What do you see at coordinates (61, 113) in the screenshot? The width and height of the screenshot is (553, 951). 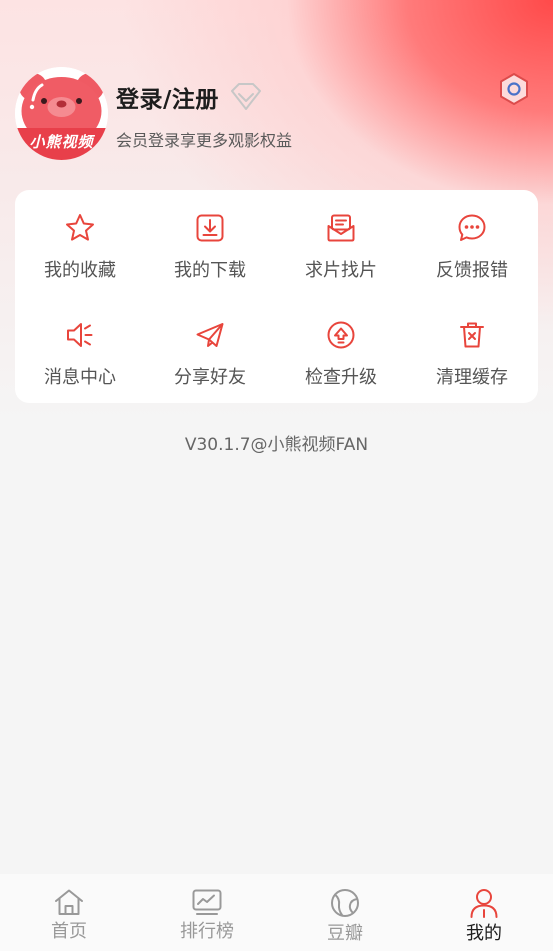 I see `avatar: 小熊视频` at bounding box center [61, 113].